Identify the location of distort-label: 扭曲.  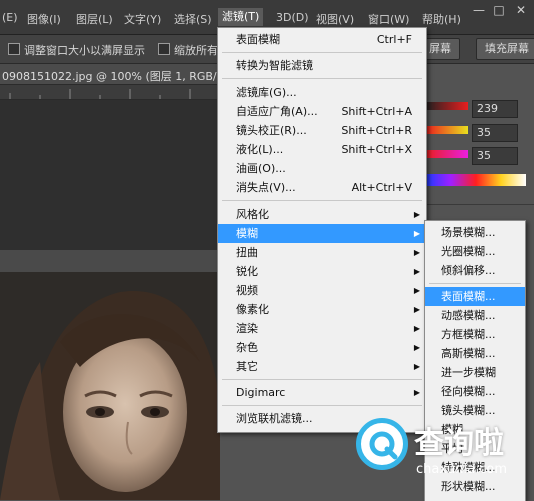
(247, 252).